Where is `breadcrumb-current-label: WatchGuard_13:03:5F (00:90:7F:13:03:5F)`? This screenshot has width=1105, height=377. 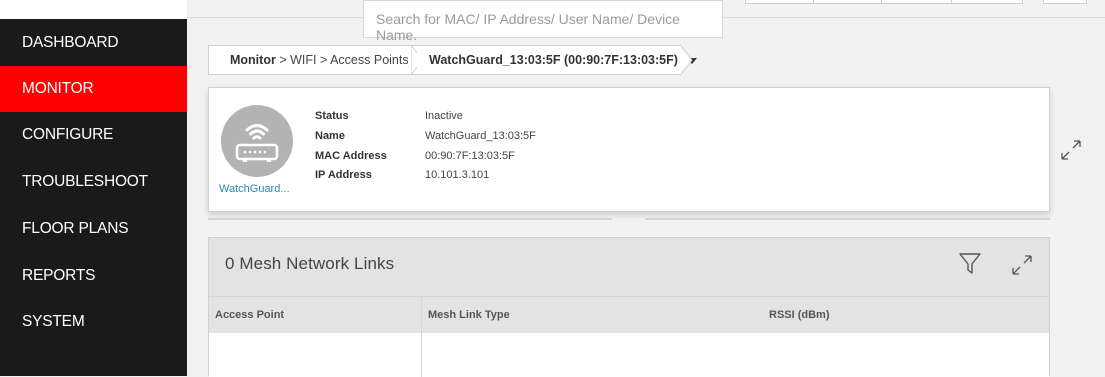
breadcrumb-current-label: WatchGuard_13:03:5F (00:90:7F:13:03:5F) is located at coordinates (553, 60).